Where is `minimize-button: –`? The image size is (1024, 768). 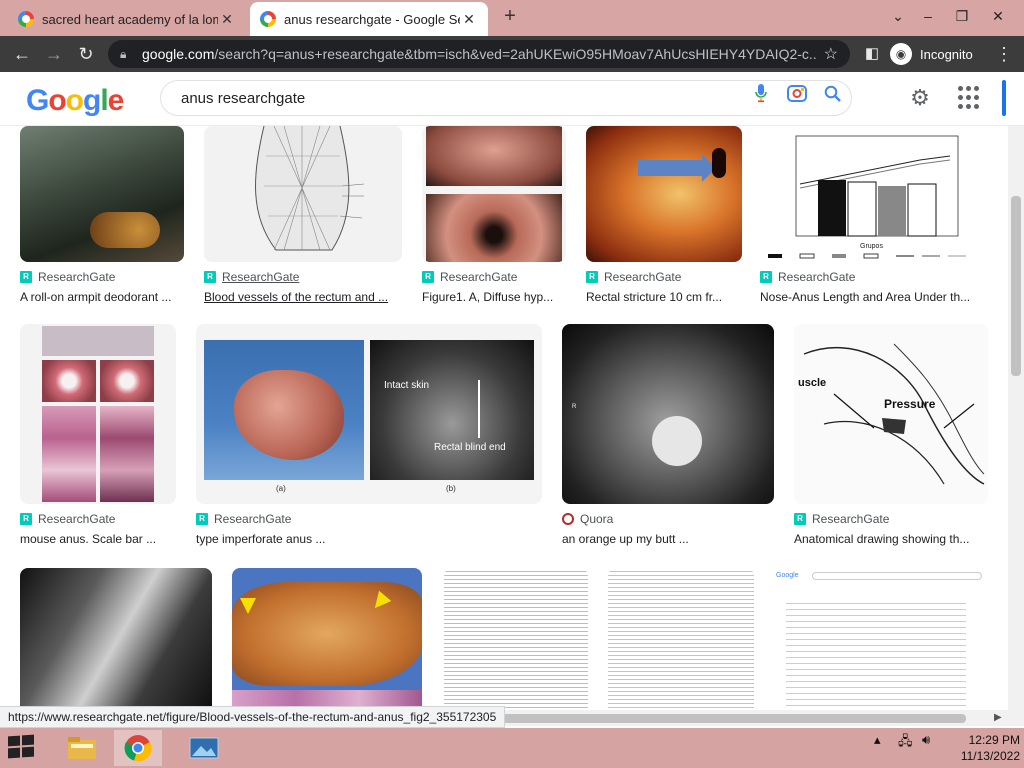 minimize-button: – is located at coordinates (928, 16).